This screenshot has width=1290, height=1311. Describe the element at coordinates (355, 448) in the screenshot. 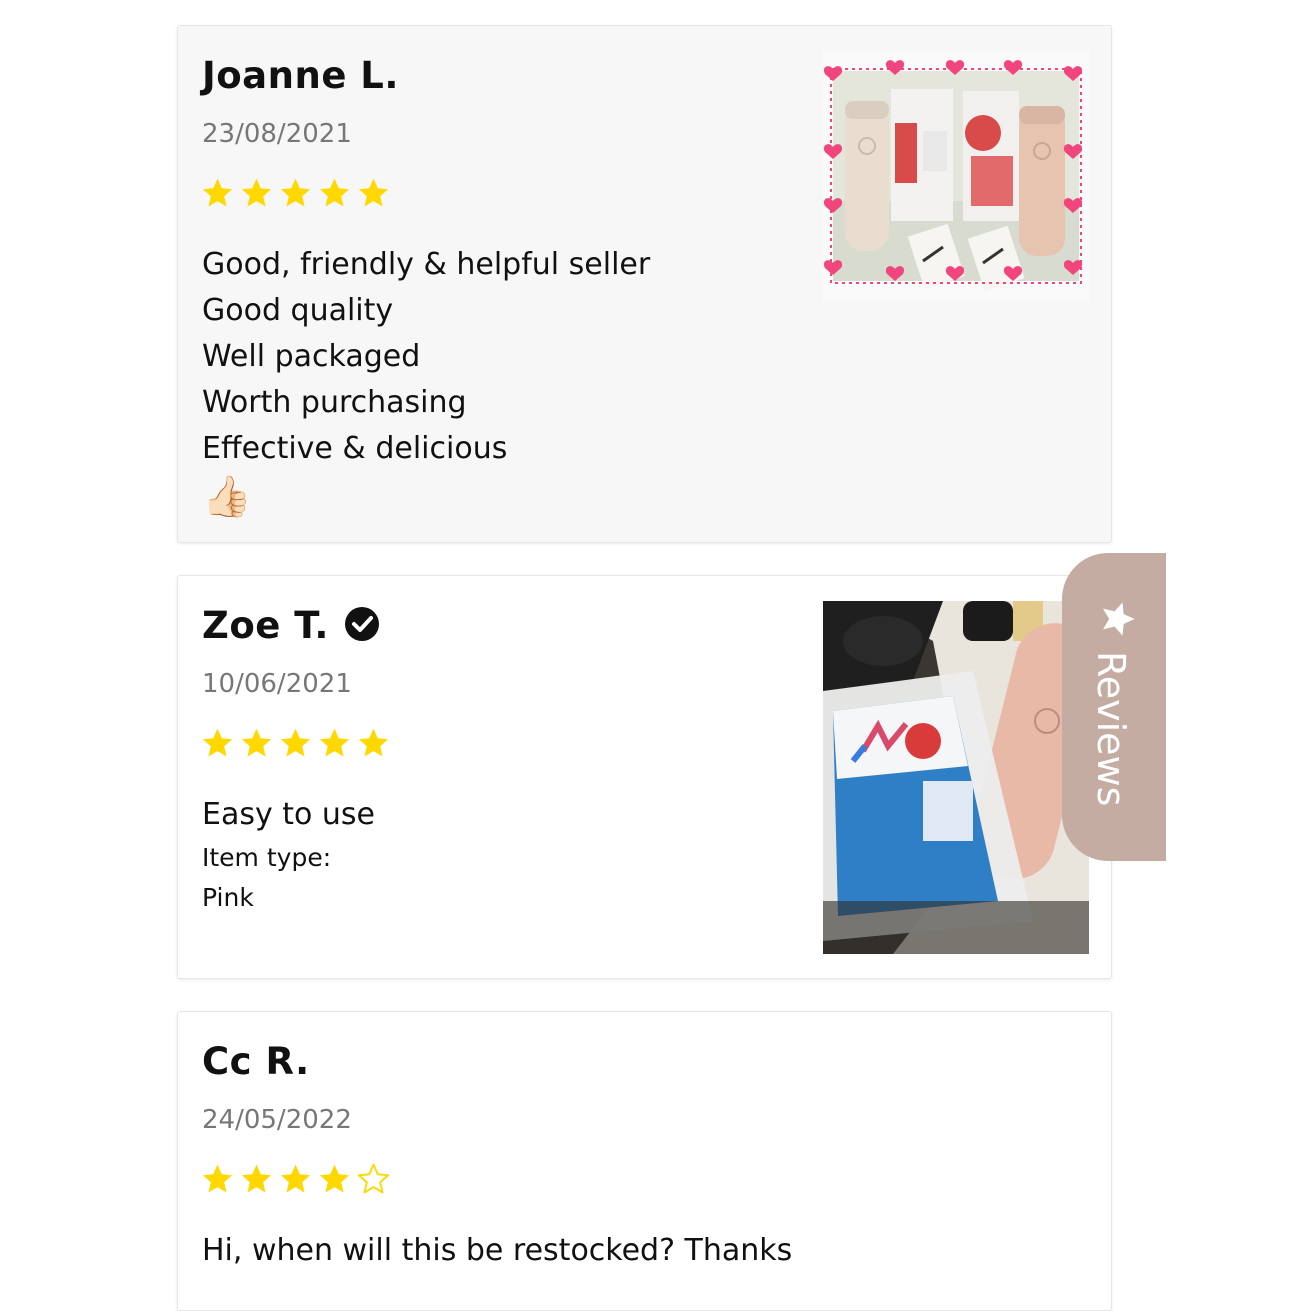

I see `review-line: Effective & delicious` at that location.